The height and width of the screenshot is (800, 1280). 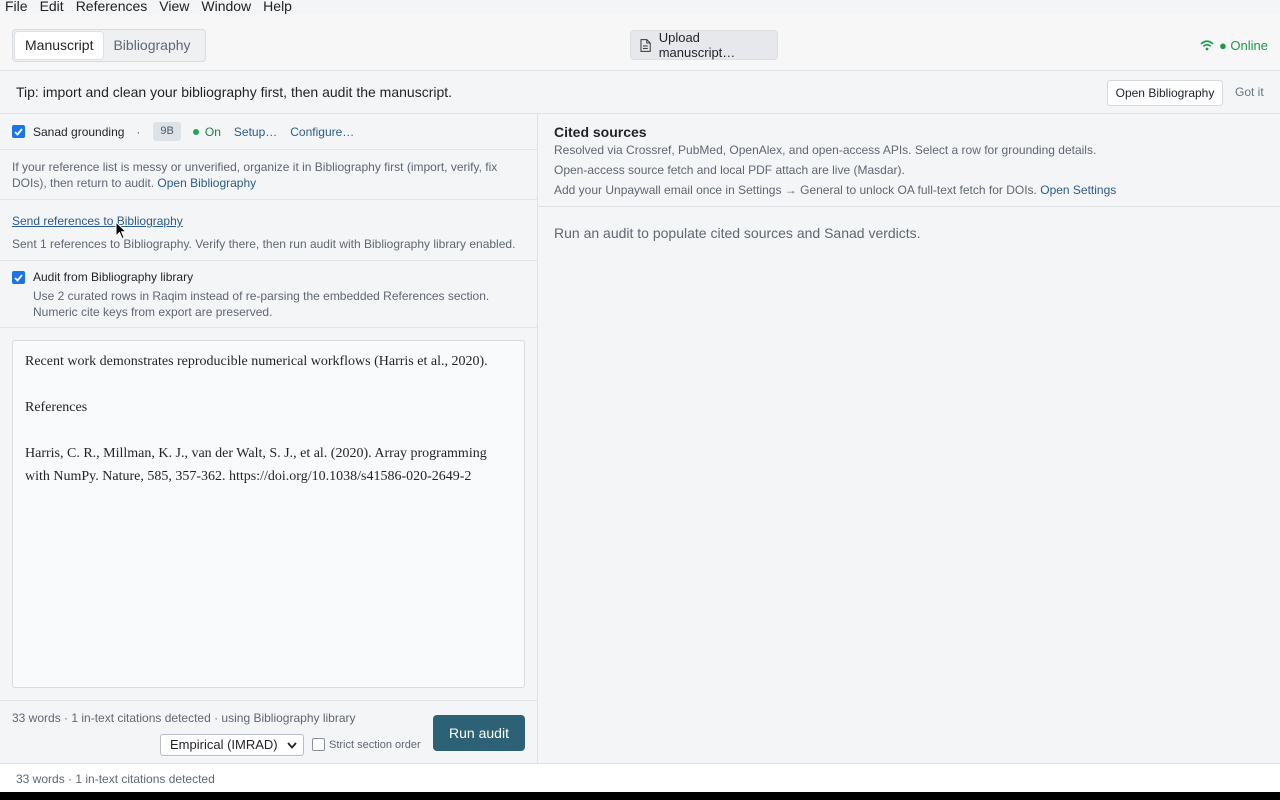 I want to click on menu-help: Help, so click(x=277, y=6).